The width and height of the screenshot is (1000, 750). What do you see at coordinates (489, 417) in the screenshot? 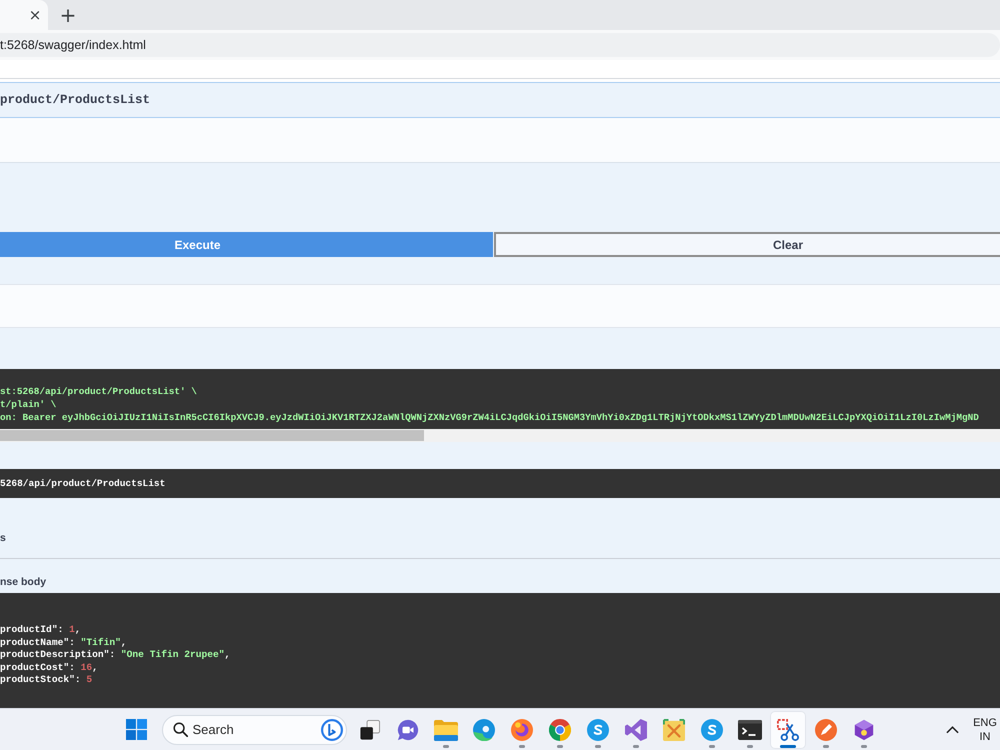
I see `code-line: on: Bearer eyJhbGciOiJIUzI1NiIsInR5cCI6IkpXVCJ9.eyJzdWIiOiJKV1RTZXJ2aWNlQWNjZXNzVG9rZW4iLCJqdGkiOiI5NGM3YmVhYi0xZDg1LTRjNjYtODkxMS1lZWYyZDlmMDUwN2EiLCJpYXQiOiI1LzI0LzIwMjMgND` at bounding box center [489, 417].